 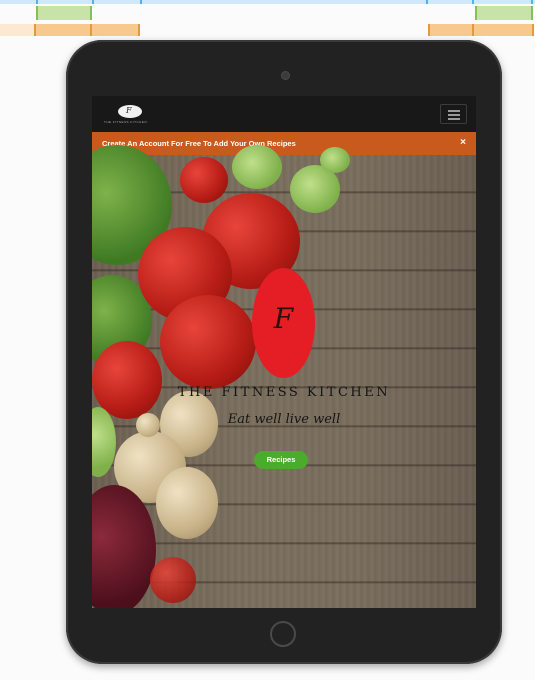 What do you see at coordinates (284, 419) in the screenshot?
I see `hero-tagline: Eat well live well` at bounding box center [284, 419].